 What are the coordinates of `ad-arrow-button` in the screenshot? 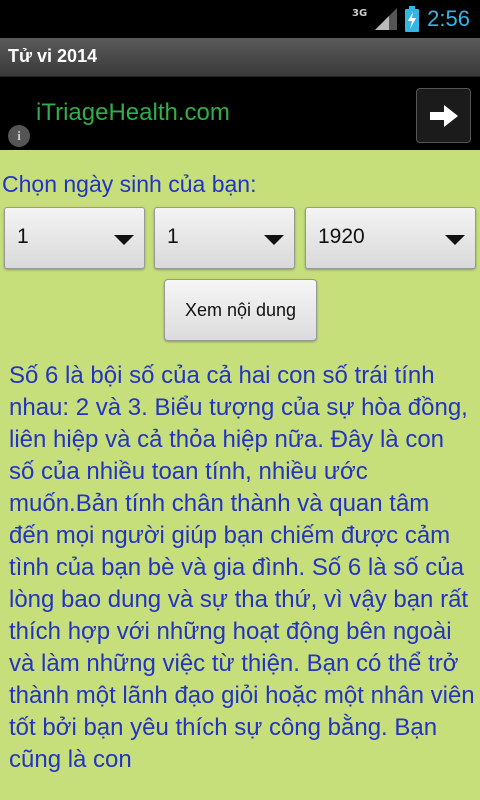 It's located at (443, 115).